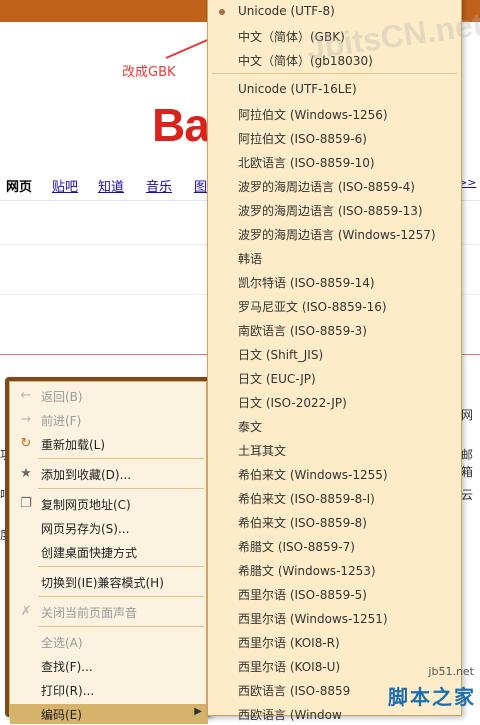 The width and height of the screenshot is (480, 725). I want to click on encoding-option: 波罗的海周边语言 (Windows-1257), so click(334, 234).